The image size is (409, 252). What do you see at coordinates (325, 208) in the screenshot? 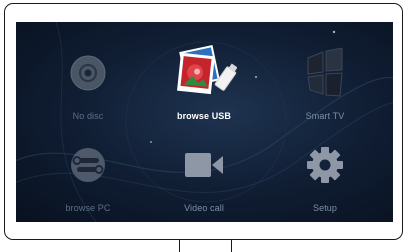
I see `menu-item-label: Setup` at bounding box center [325, 208].